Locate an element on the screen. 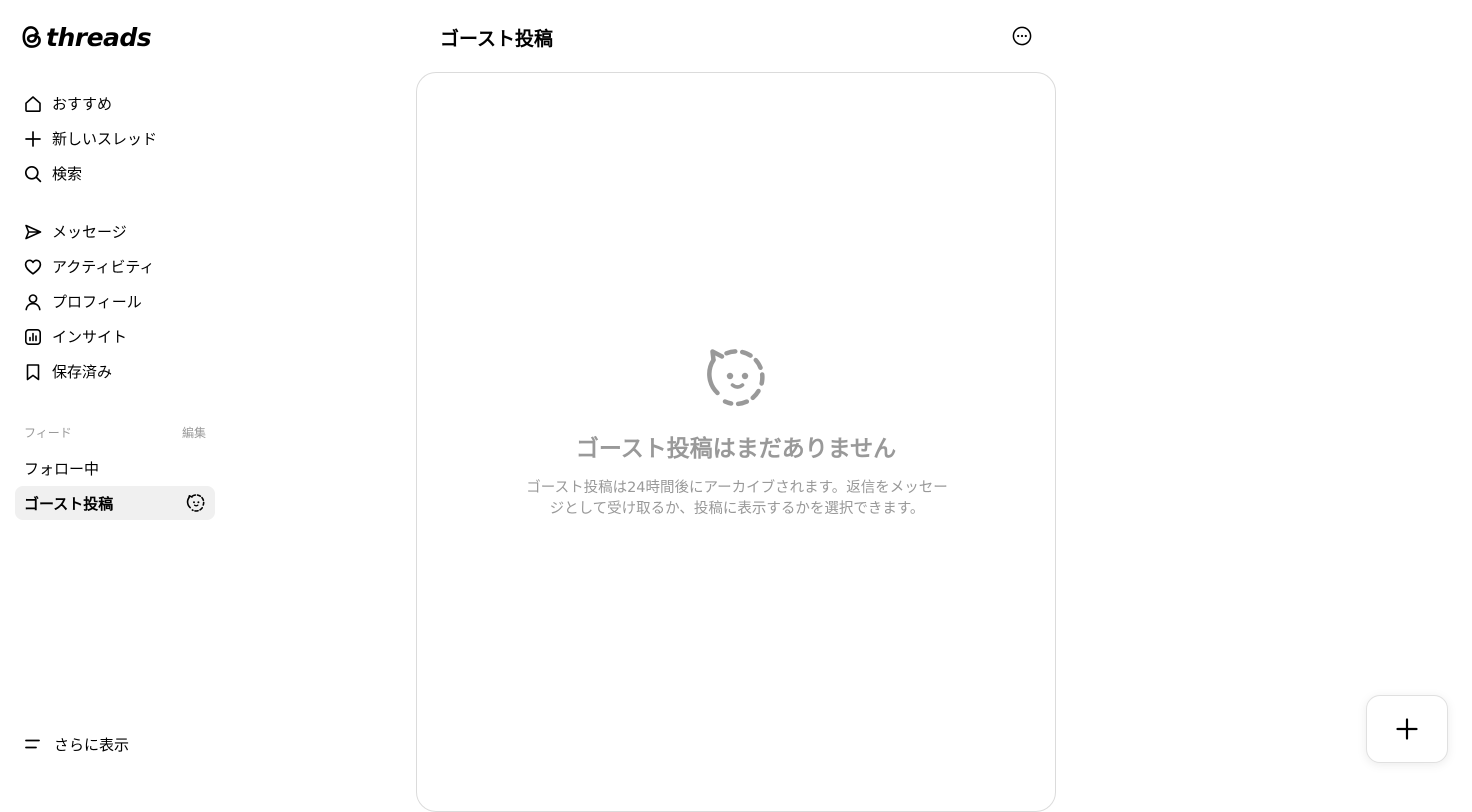 This screenshot has height=812, width=1472. new-thread-fab is located at coordinates (1407, 729).